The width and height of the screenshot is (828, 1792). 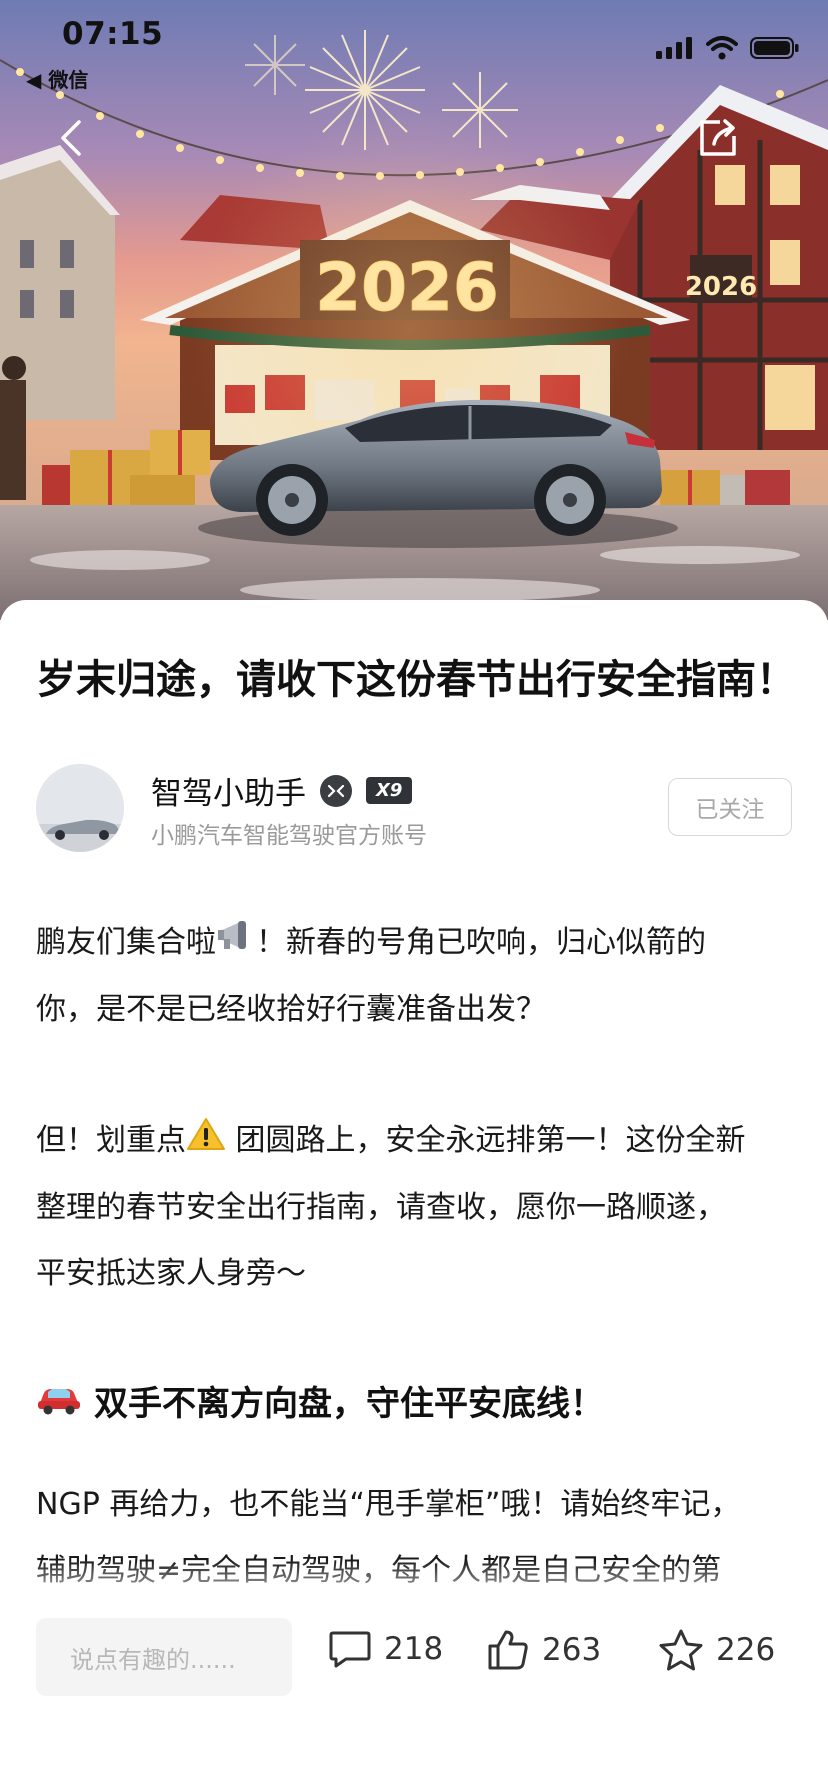 What do you see at coordinates (80, 808) in the screenshot?
I see `avatar` at bounding box center [80, 808].